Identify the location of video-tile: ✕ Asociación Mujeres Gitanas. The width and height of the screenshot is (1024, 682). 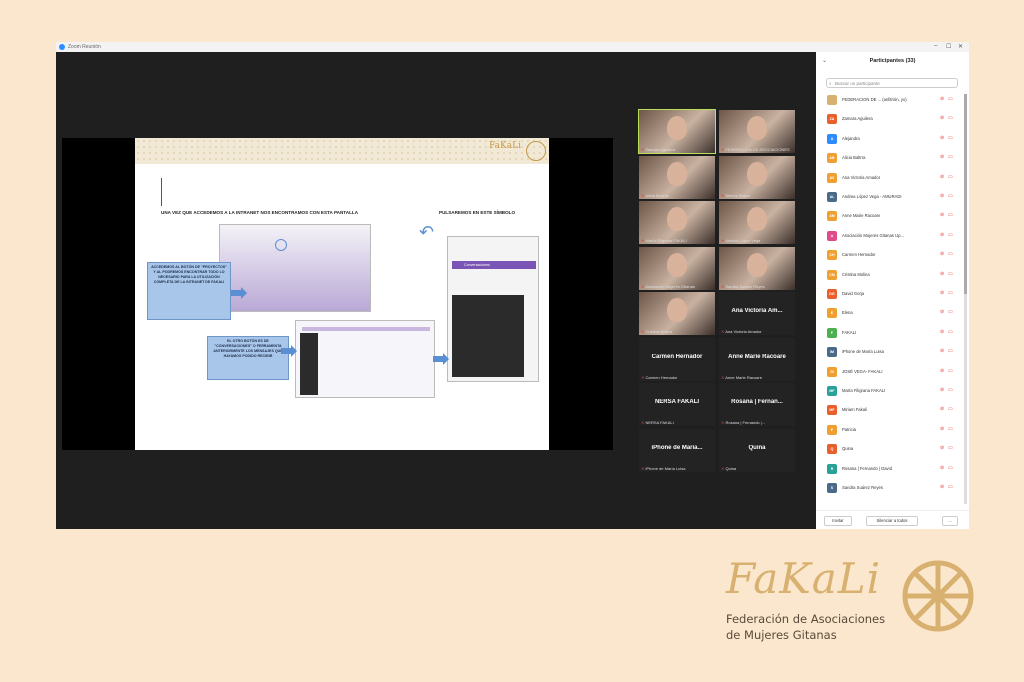
(677, 268).